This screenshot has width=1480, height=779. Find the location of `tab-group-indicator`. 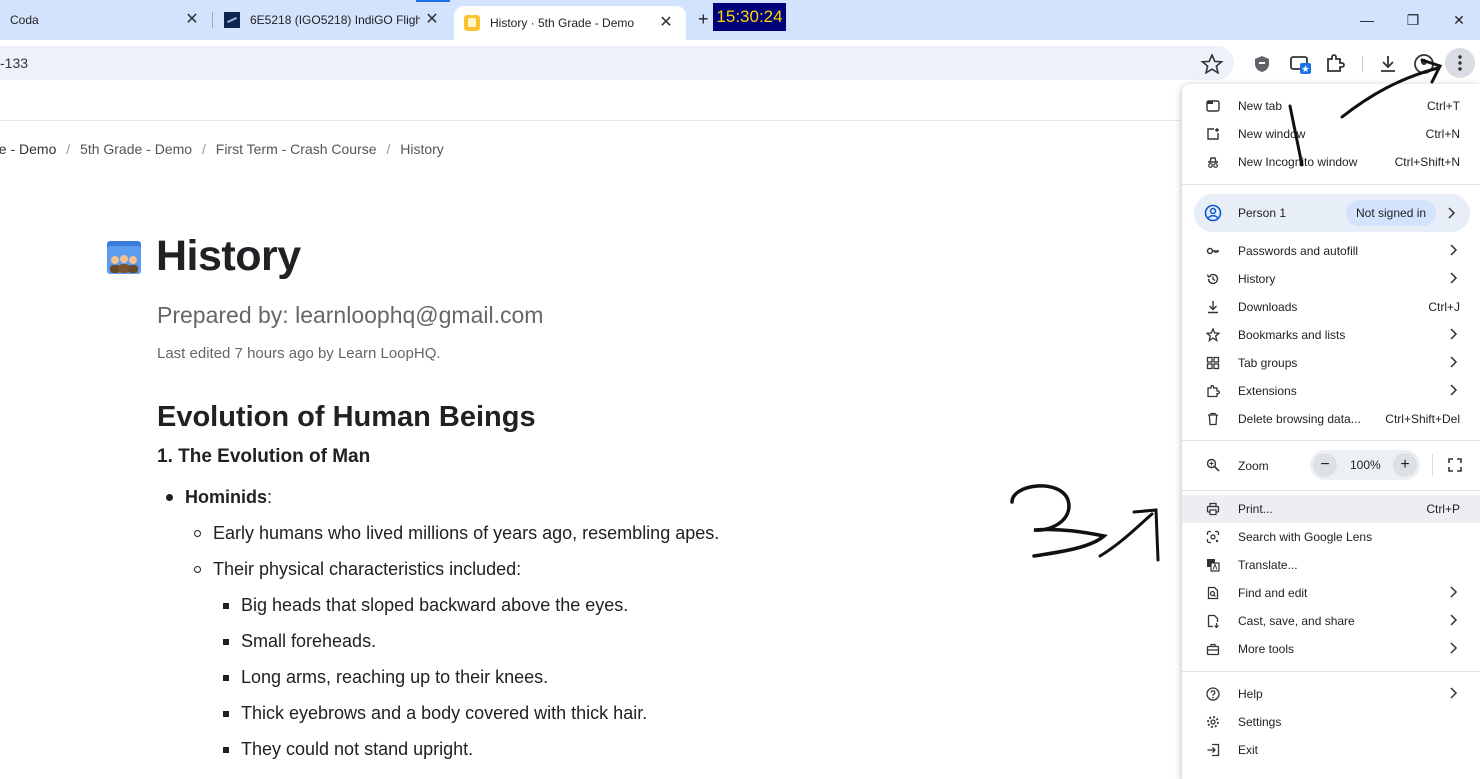

tab-group-indicator is located at coordinates (433, 1).